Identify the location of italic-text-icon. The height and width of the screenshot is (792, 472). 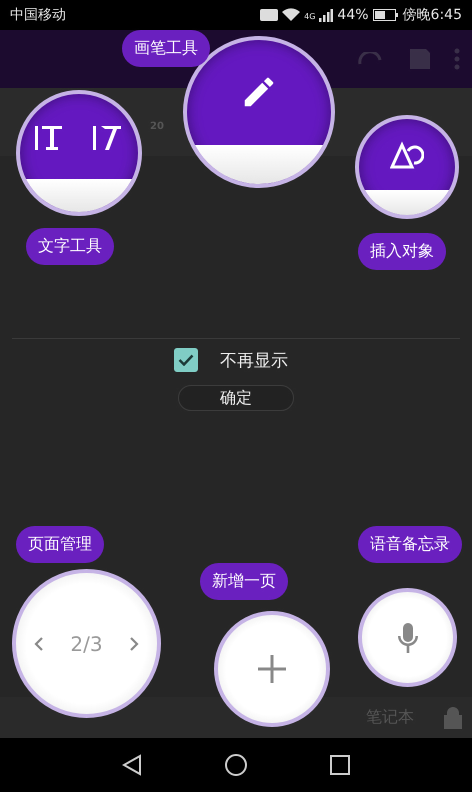
(108, 138).